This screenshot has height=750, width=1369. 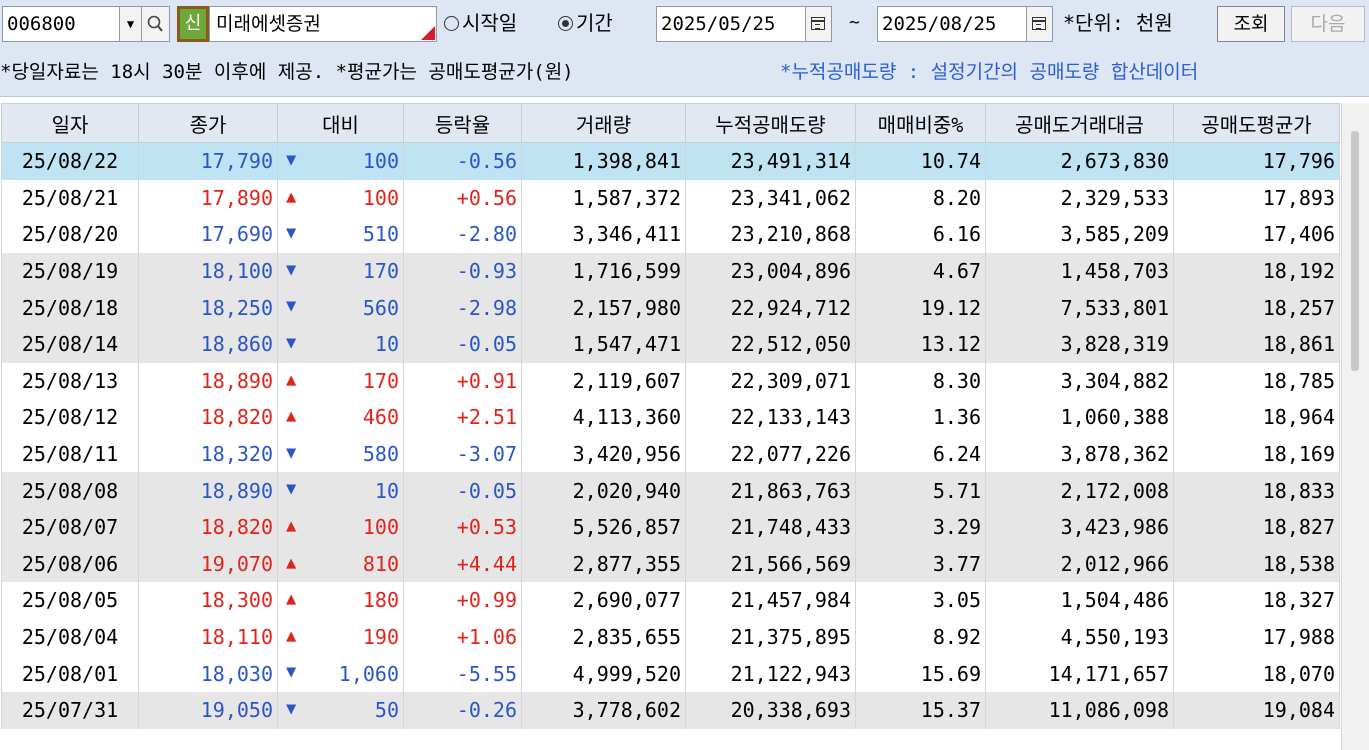 What do you see at coordinates (603, 417) in the screenshot?
I see `cell-volume: 4,113,360` at bounding box center [603, 417].